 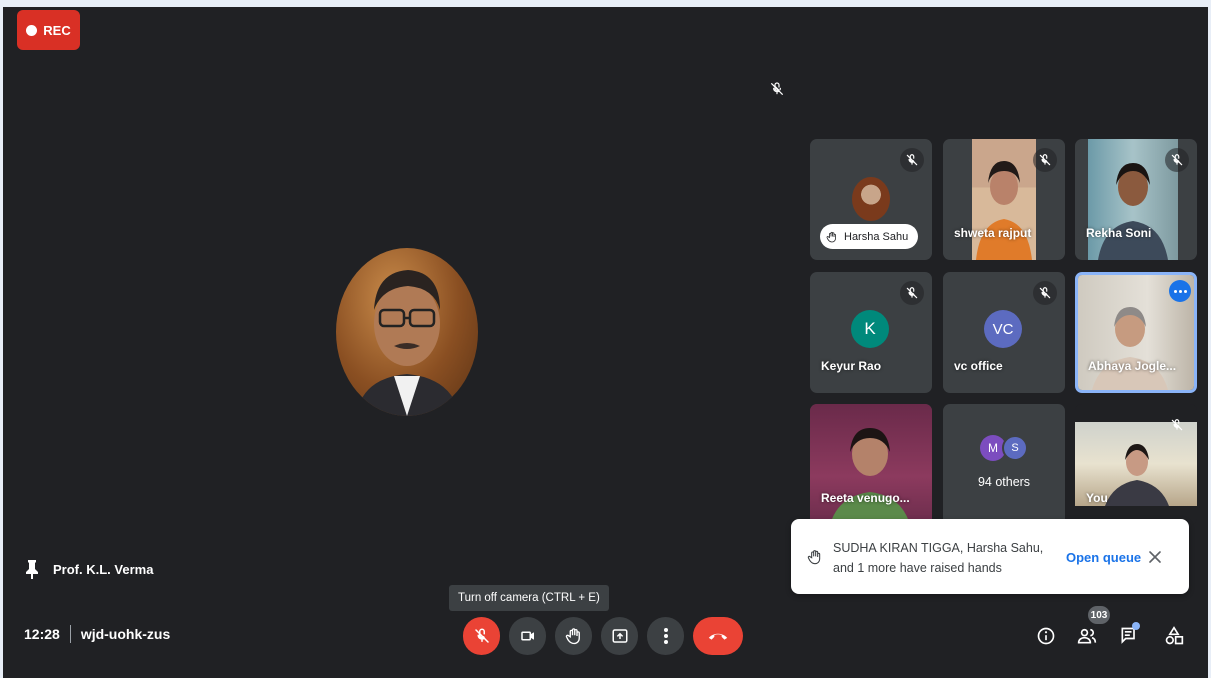 What do you see at coordinates (1136, 199) in the screenshot?
I see `participant-tile-rekha: Rekha Soni` at bounding box center [1136, 199].